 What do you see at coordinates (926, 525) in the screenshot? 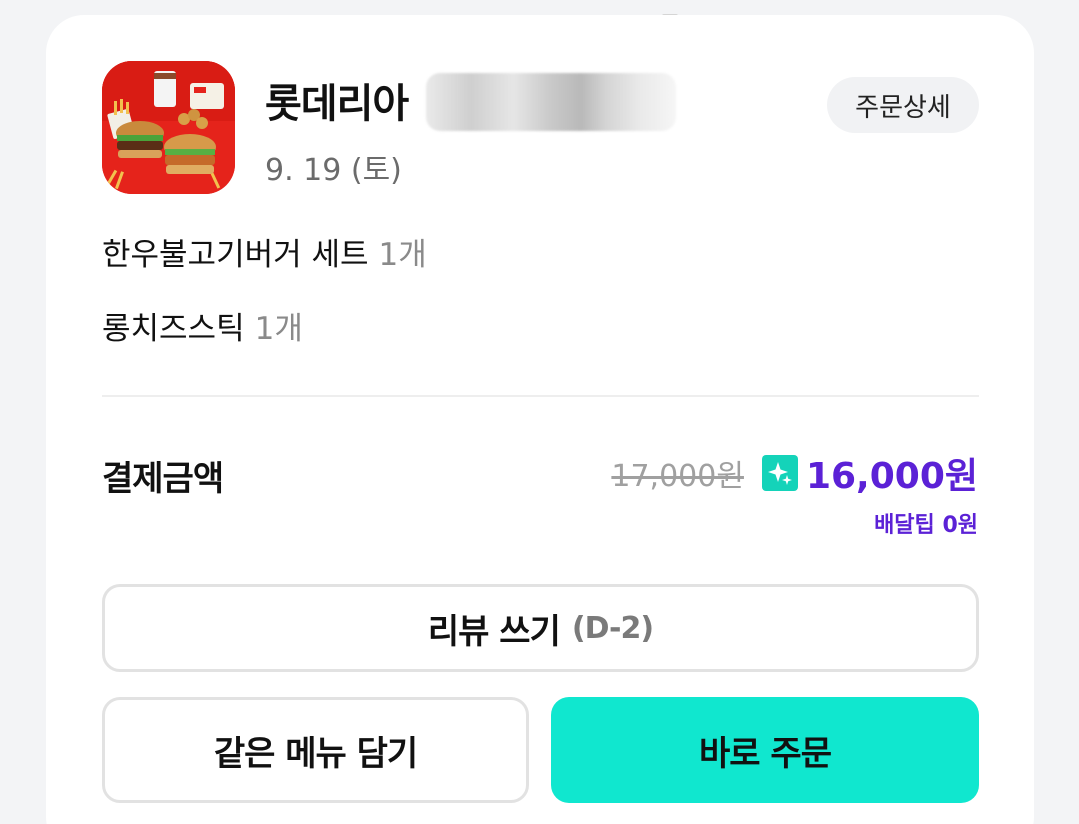
I see `delivery-tip: 배달팁 0원` at bounding box center [926, 525].